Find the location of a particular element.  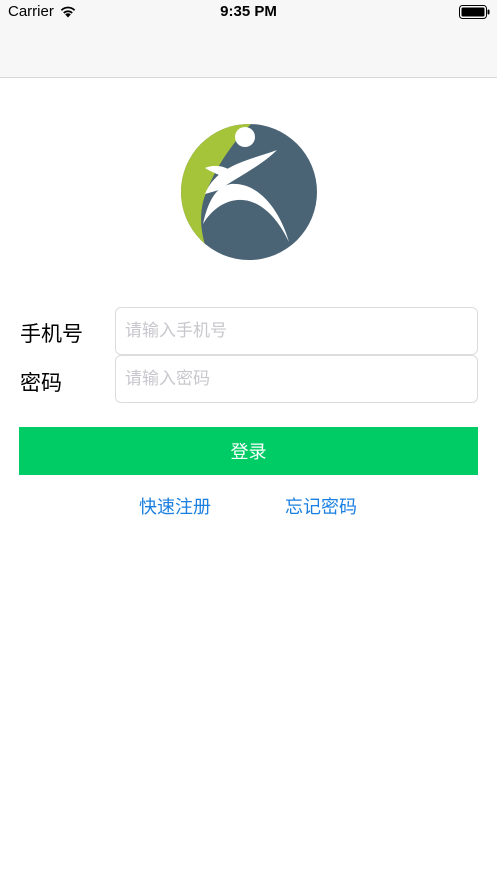

login-button: 登录 is located at coordinates (248, 451).